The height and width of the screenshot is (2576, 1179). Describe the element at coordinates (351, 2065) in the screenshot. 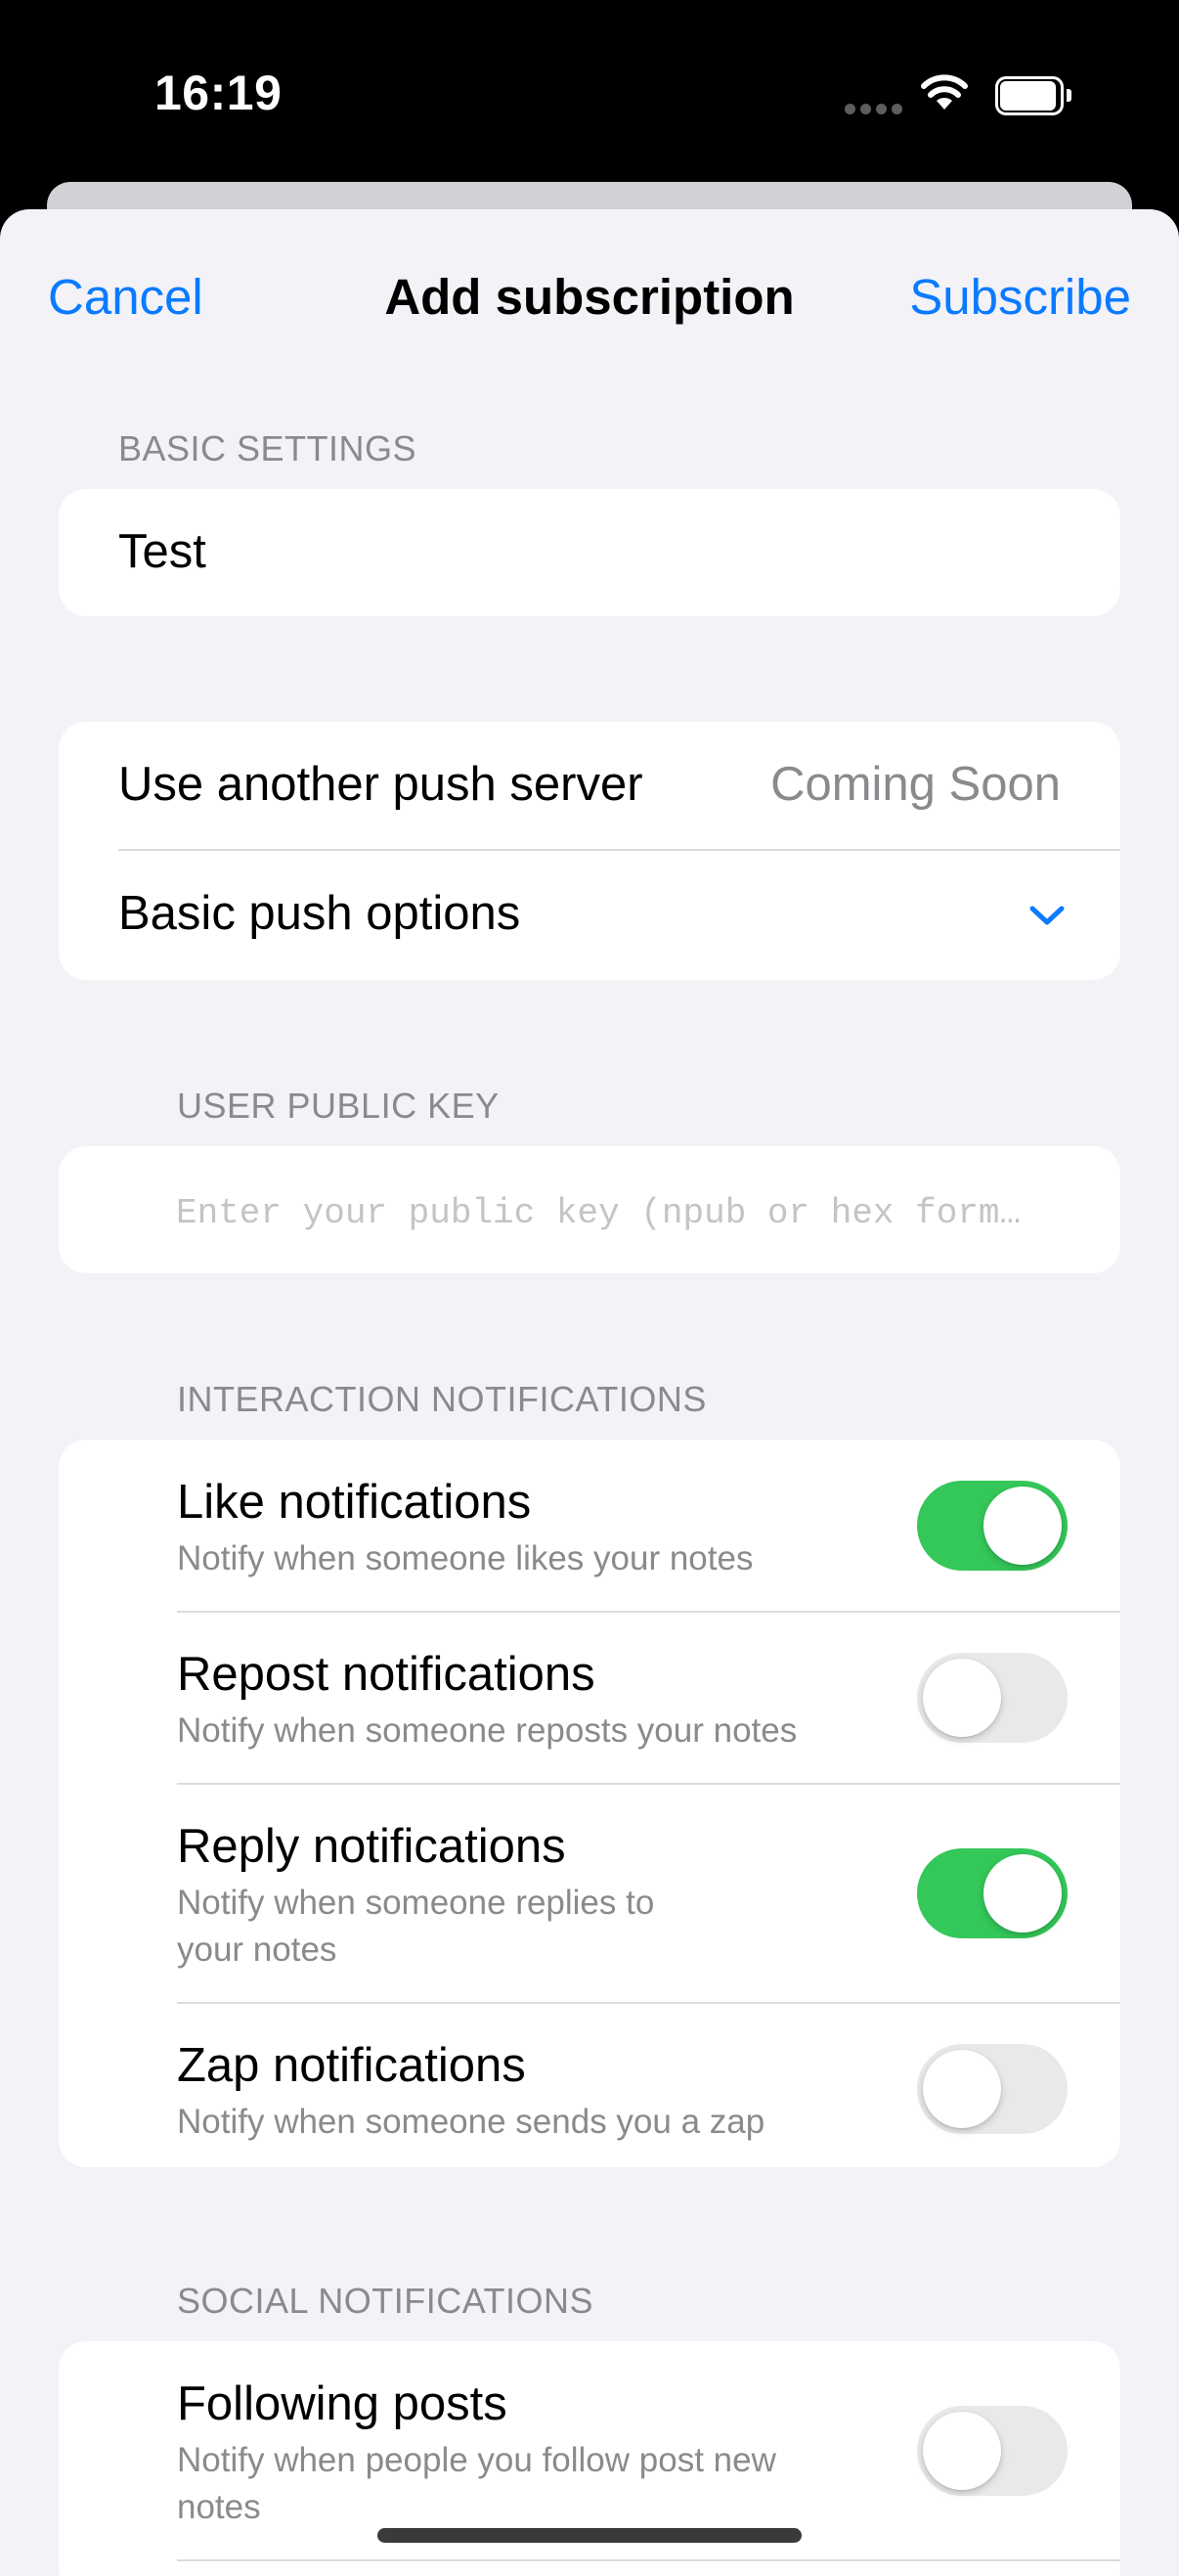

I see `toggle-title: Zap notifications` at that location.